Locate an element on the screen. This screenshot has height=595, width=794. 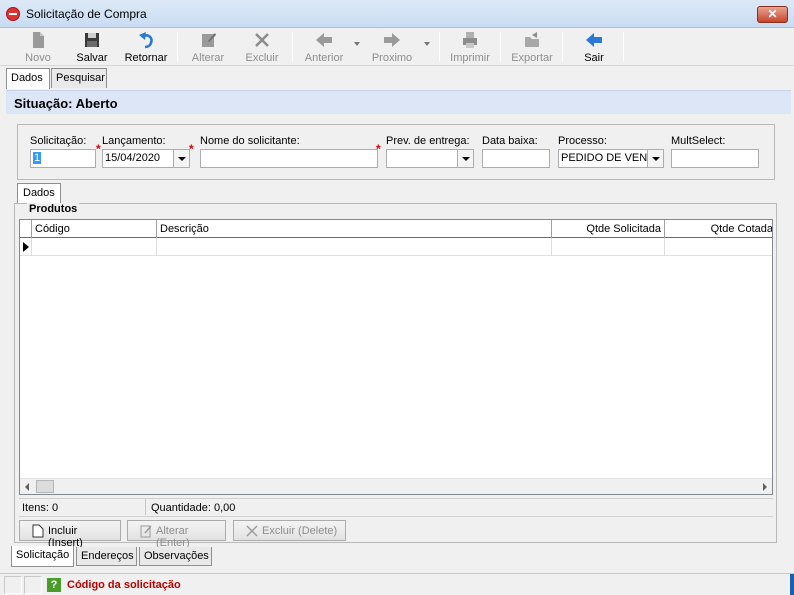
excluir-button: Excluir is located at coordinates (262, 47).